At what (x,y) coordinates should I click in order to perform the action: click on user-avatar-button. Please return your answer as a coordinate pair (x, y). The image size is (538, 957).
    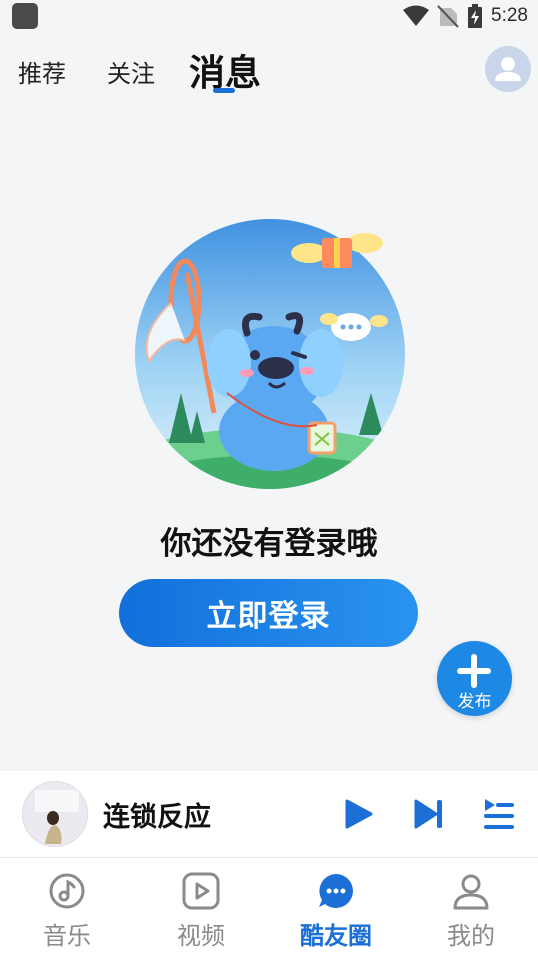
    Looking at the image, I should click on (508, 69).